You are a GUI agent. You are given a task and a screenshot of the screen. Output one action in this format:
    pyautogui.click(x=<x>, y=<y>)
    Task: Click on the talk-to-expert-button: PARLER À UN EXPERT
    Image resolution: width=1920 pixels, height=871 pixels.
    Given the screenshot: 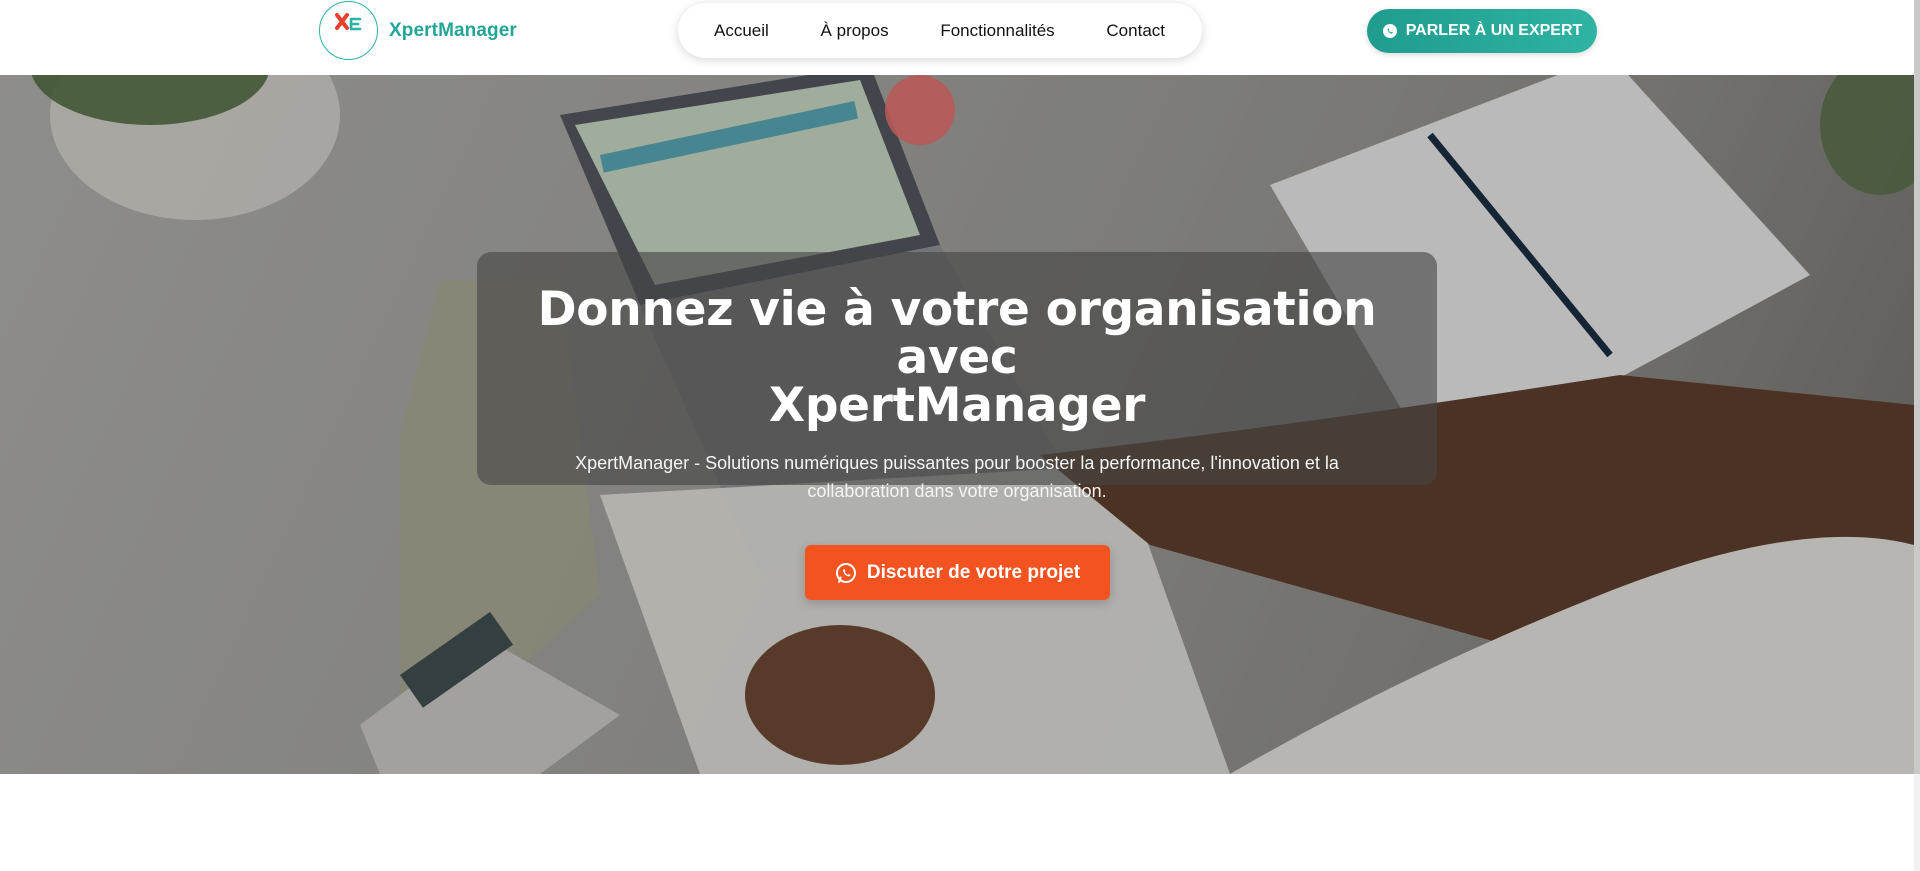 What is the action you would take?
    pyautogui.click(x=1482, y=31)
    